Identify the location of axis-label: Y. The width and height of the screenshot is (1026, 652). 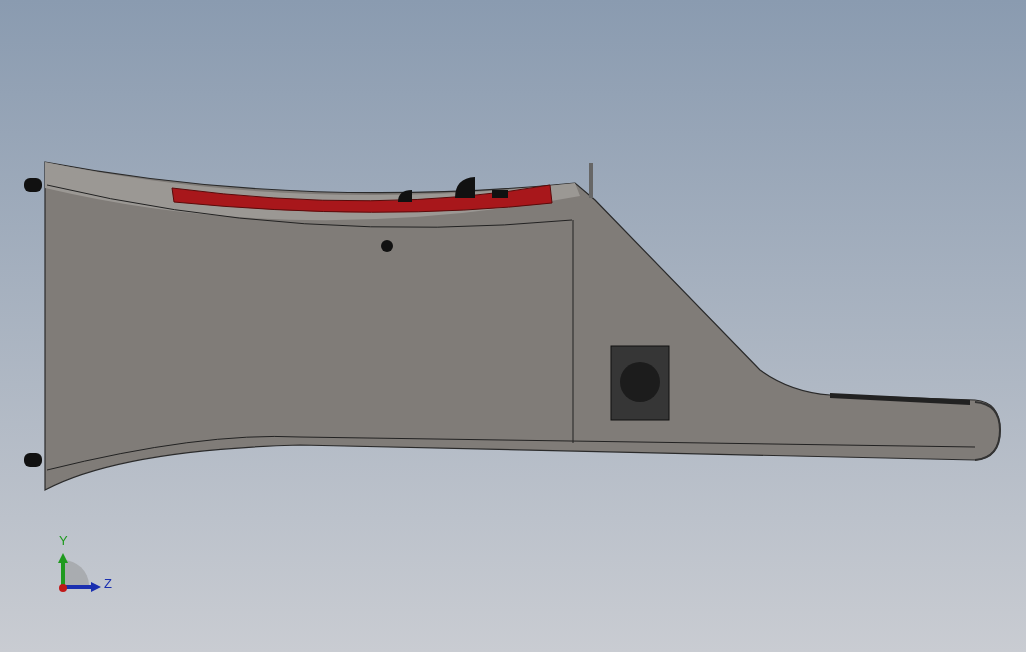
(63, 540).